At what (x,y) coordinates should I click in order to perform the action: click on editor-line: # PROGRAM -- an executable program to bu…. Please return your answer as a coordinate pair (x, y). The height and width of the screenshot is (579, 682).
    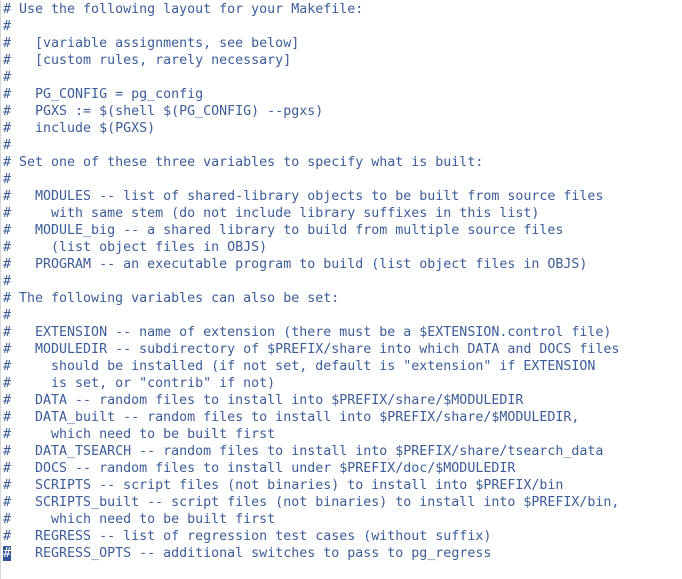
    Looking at the image, I should click on (311, 264).